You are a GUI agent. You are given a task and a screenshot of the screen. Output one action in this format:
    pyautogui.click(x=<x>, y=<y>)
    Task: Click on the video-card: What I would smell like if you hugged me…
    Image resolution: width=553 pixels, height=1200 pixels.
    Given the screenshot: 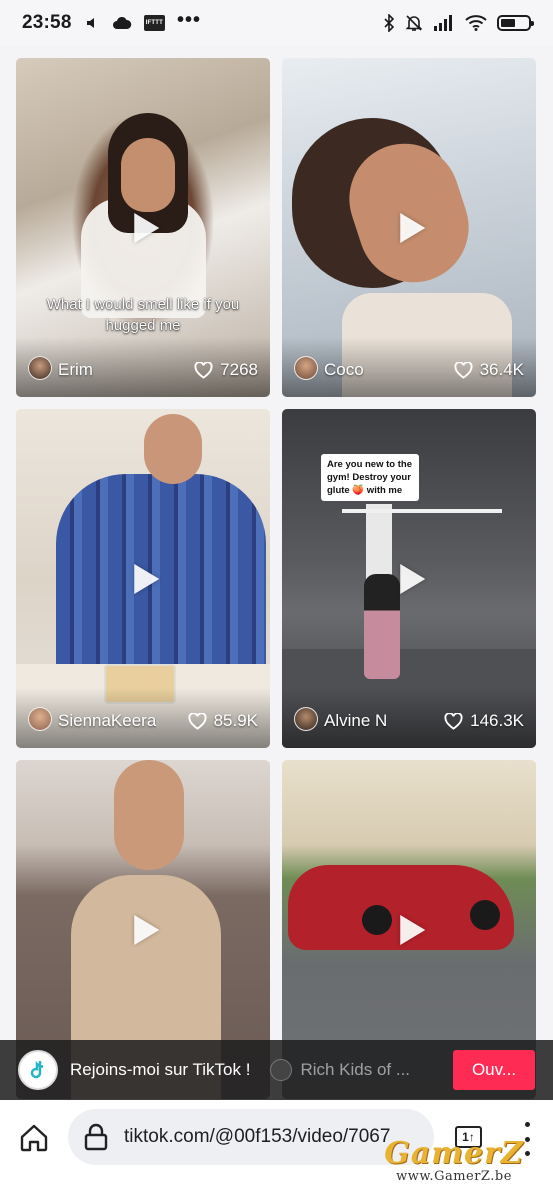 What is the action you would take?
    pyautogui.click(x=143, y=227)
    